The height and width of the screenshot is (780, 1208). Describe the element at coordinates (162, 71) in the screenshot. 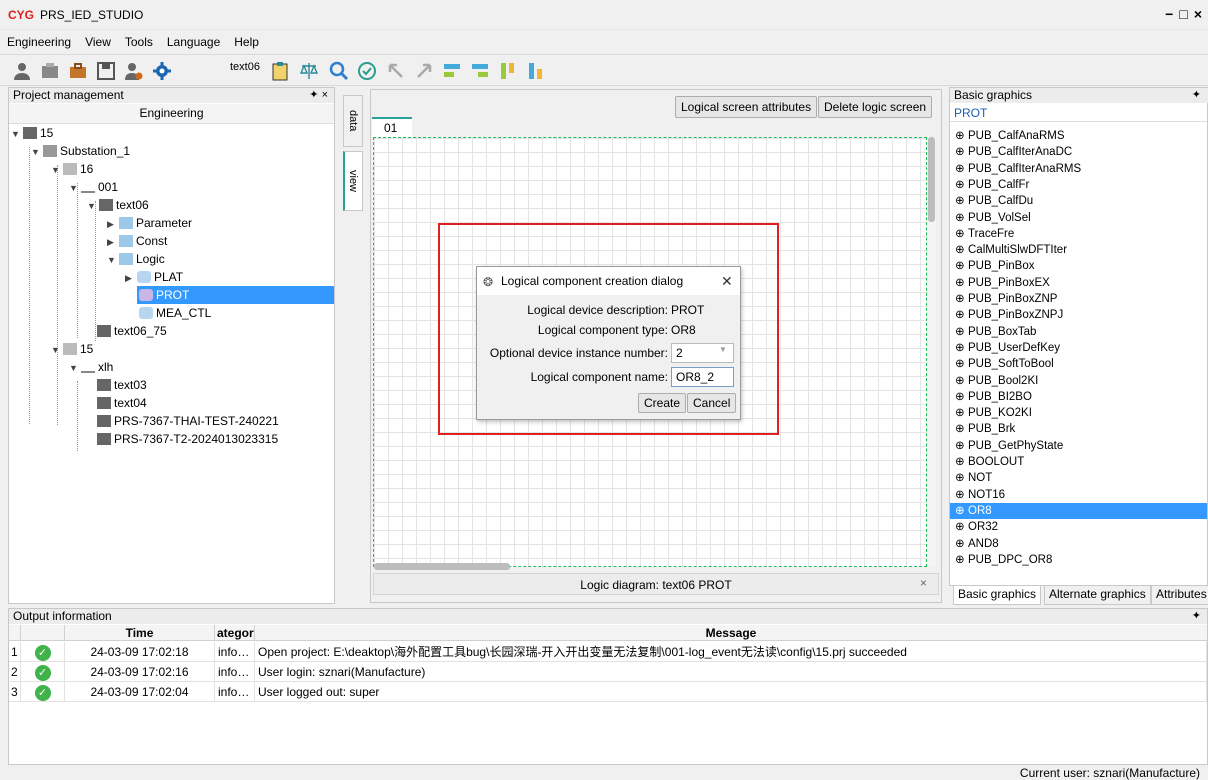

I see `settings-icon` at that location.